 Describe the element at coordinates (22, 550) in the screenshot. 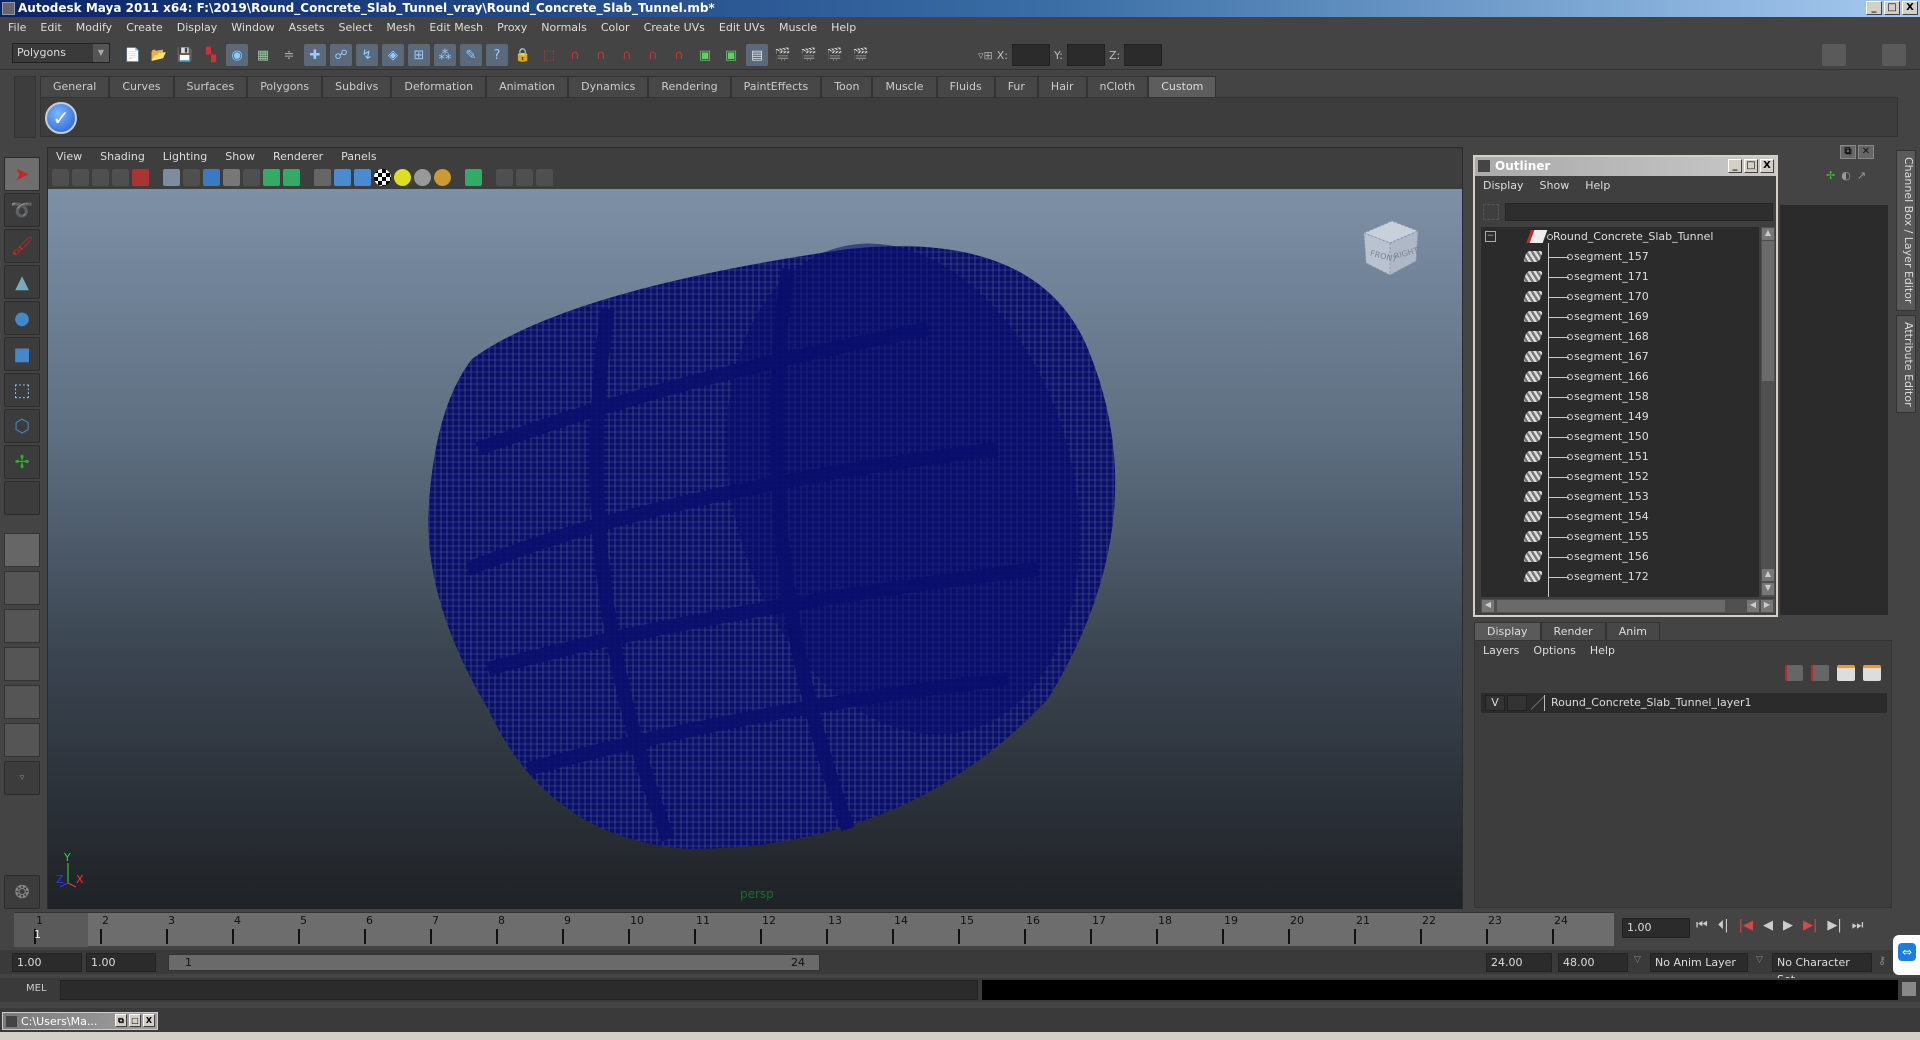

I see `single-perspective-layout-icon` at that location.